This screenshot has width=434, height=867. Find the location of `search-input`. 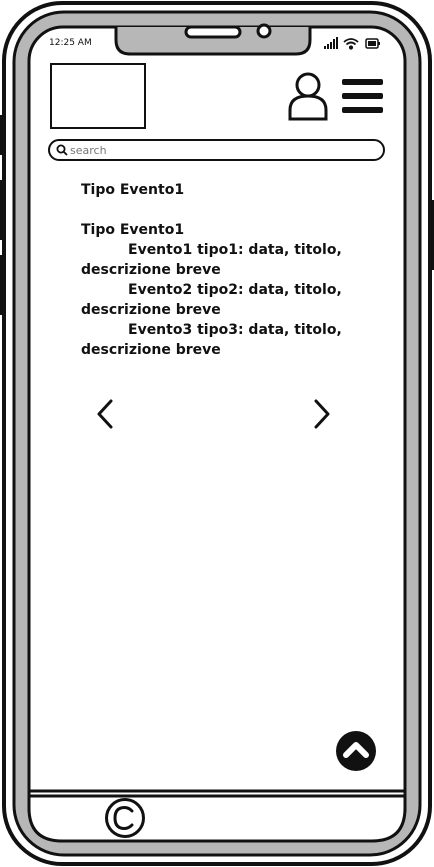

search-input is located at coordinates (220, 150).